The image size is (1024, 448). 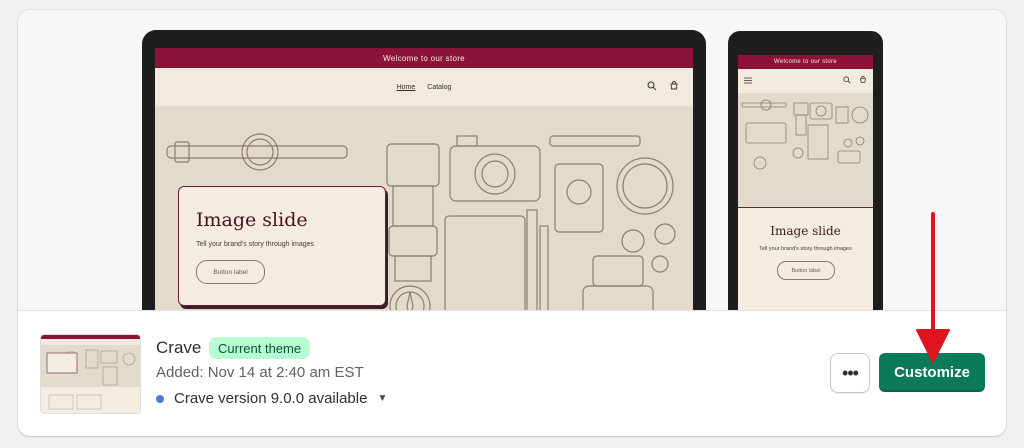 What do you see at coordinates (382, 398) in the screenshot?
I see `chevron-down-icon: ▼` at bounding box center [382, 398].